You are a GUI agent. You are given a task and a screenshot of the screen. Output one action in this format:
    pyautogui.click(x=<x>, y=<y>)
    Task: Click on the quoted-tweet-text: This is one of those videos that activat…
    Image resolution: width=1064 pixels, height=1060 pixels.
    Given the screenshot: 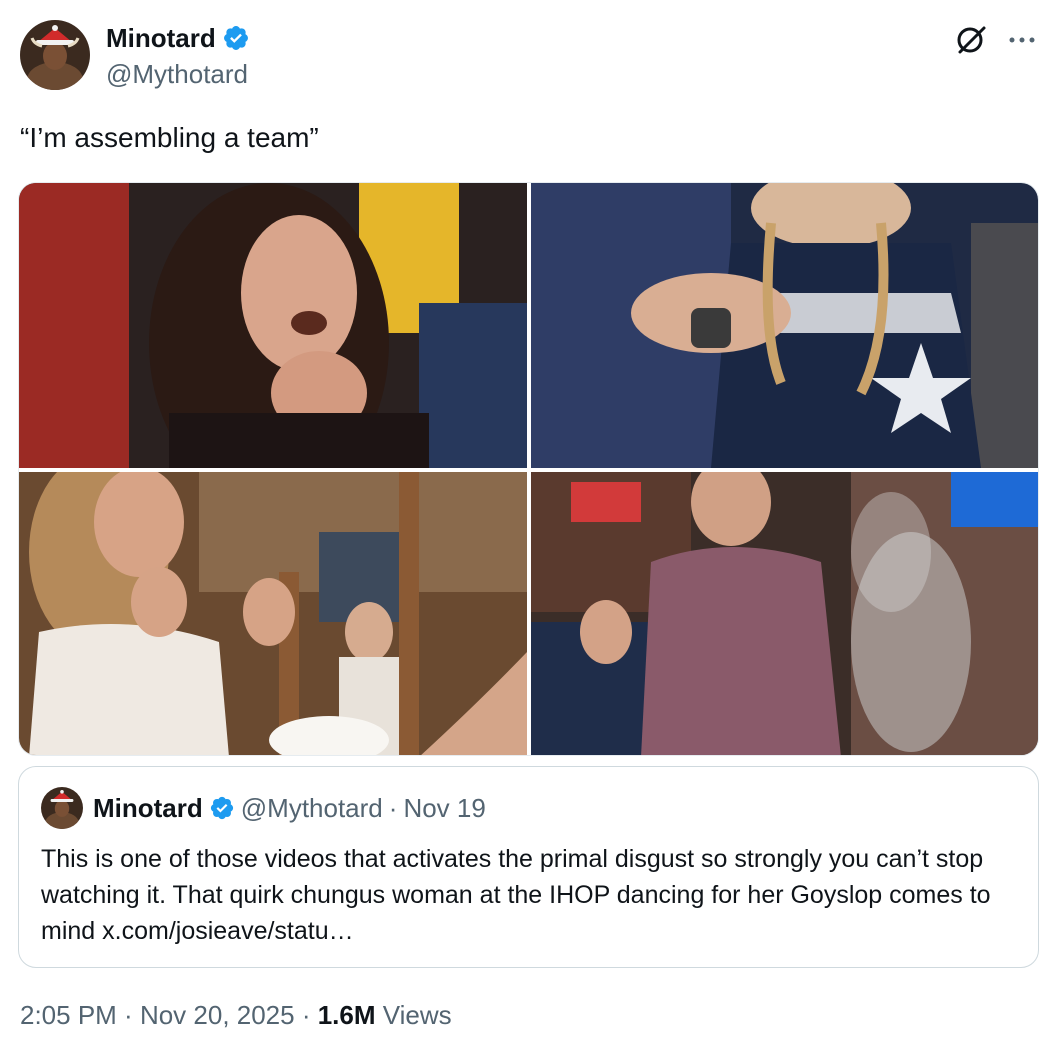 What is the action you would take?
    pyautogui.click(x=528, y=895)
    